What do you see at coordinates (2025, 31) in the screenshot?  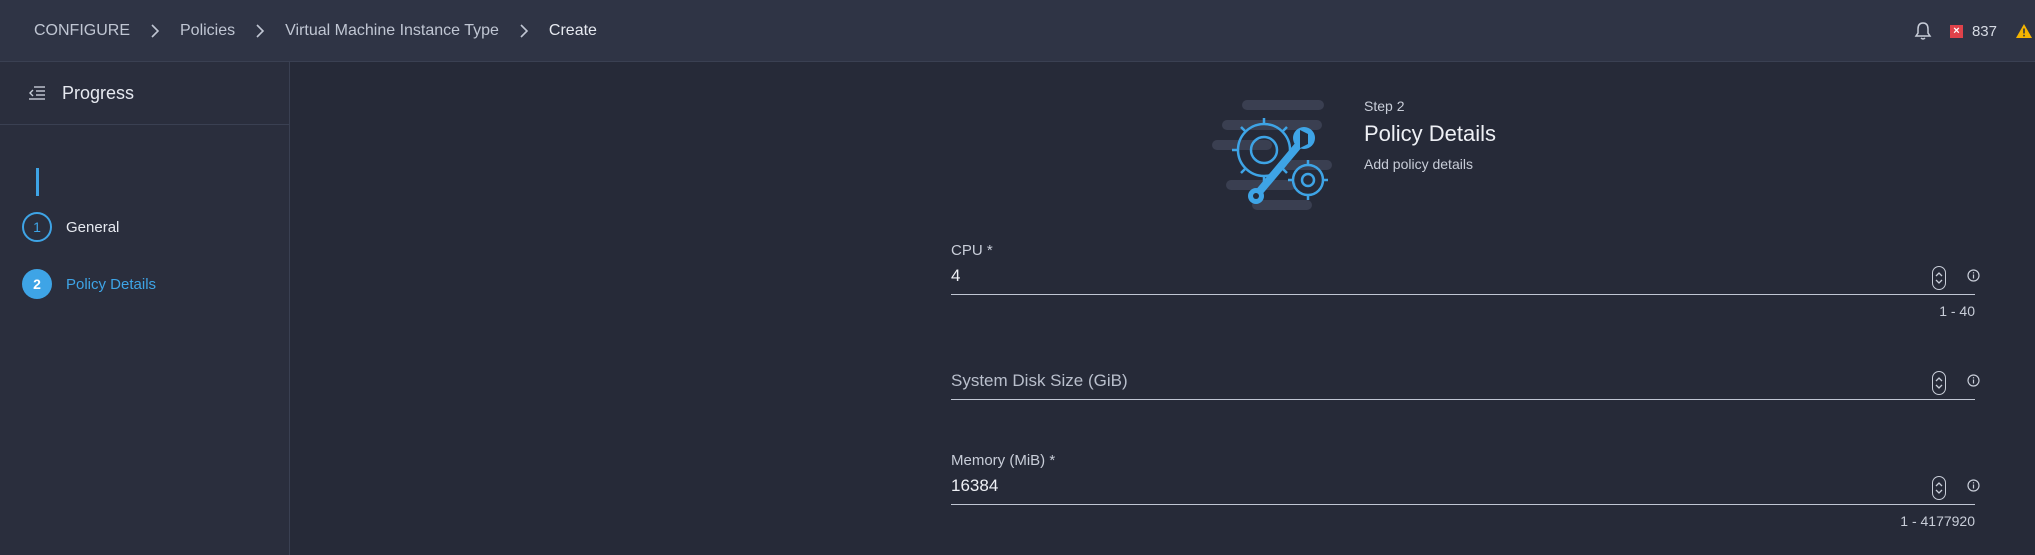 I see `warning-triangle-icon` at bounding box center [2025, 31].